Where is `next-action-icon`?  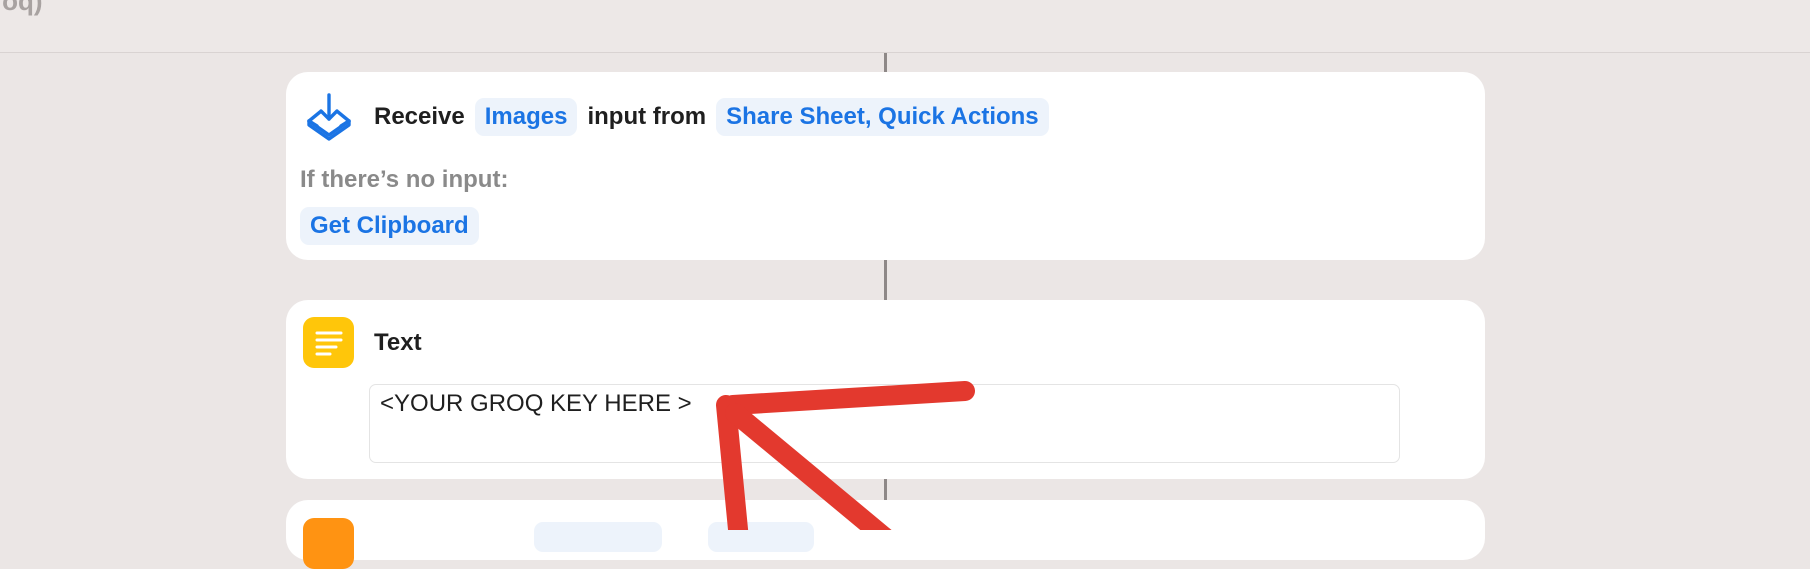 next-action-icon is located at coordinates (328, 543).